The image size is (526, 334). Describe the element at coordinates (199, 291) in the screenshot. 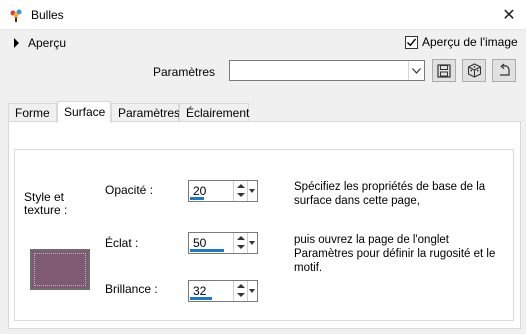

I see `shininess-value: 32` at that location.